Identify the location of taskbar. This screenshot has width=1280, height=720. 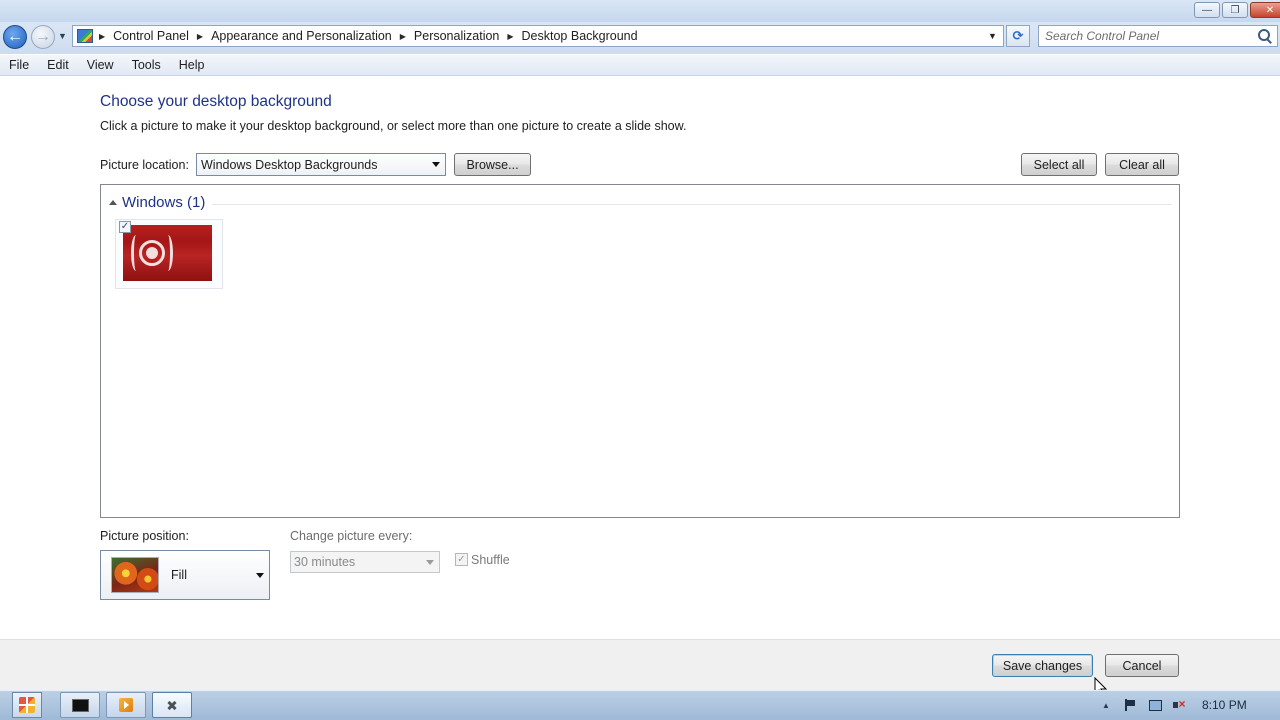
(640, 705).